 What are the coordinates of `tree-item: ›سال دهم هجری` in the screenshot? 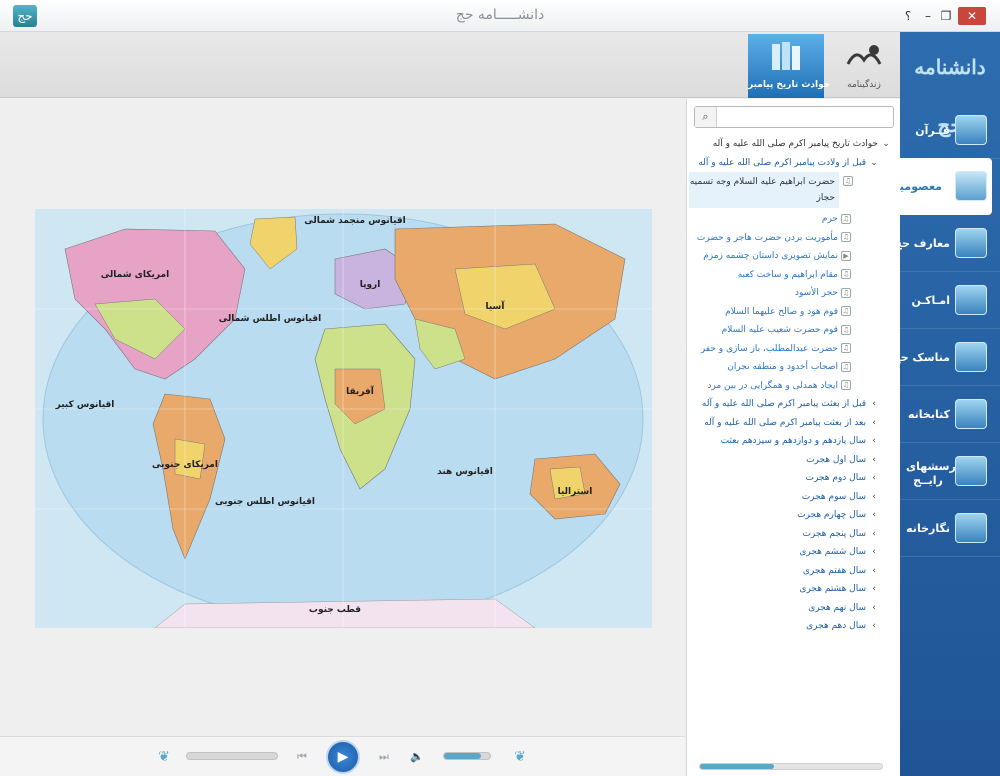 It's located at (794, 626).